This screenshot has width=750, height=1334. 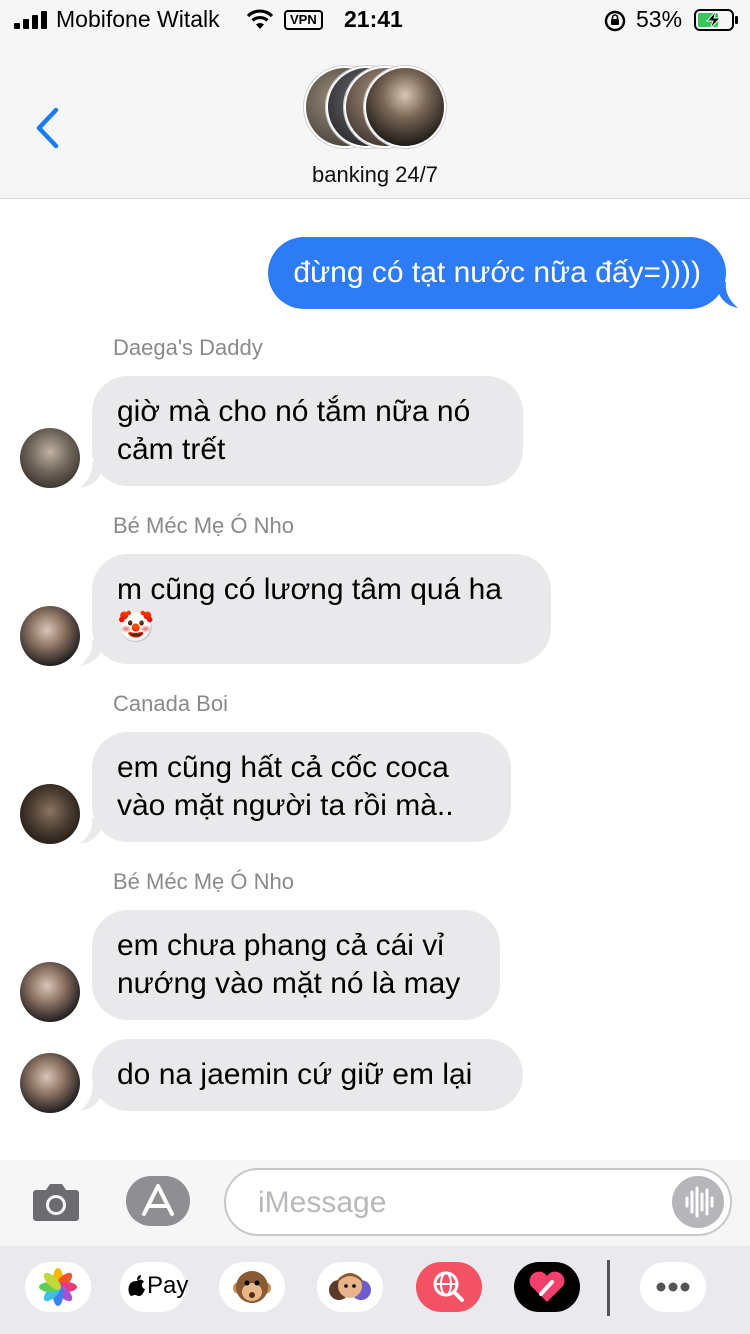 I want to click on app-store-icon, so click(x=158, y=1201).